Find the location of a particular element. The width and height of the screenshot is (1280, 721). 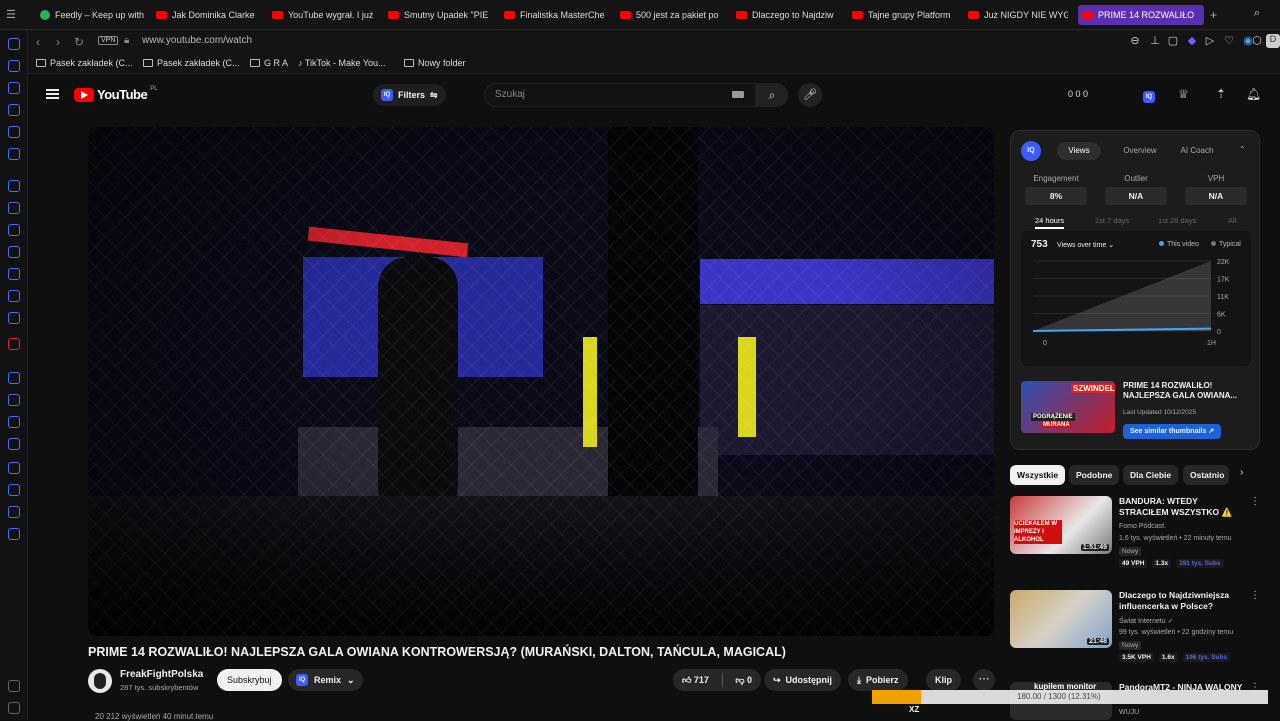

tab-8: Już NIGDY NIE WYG is located at coordinates (1016, 15).